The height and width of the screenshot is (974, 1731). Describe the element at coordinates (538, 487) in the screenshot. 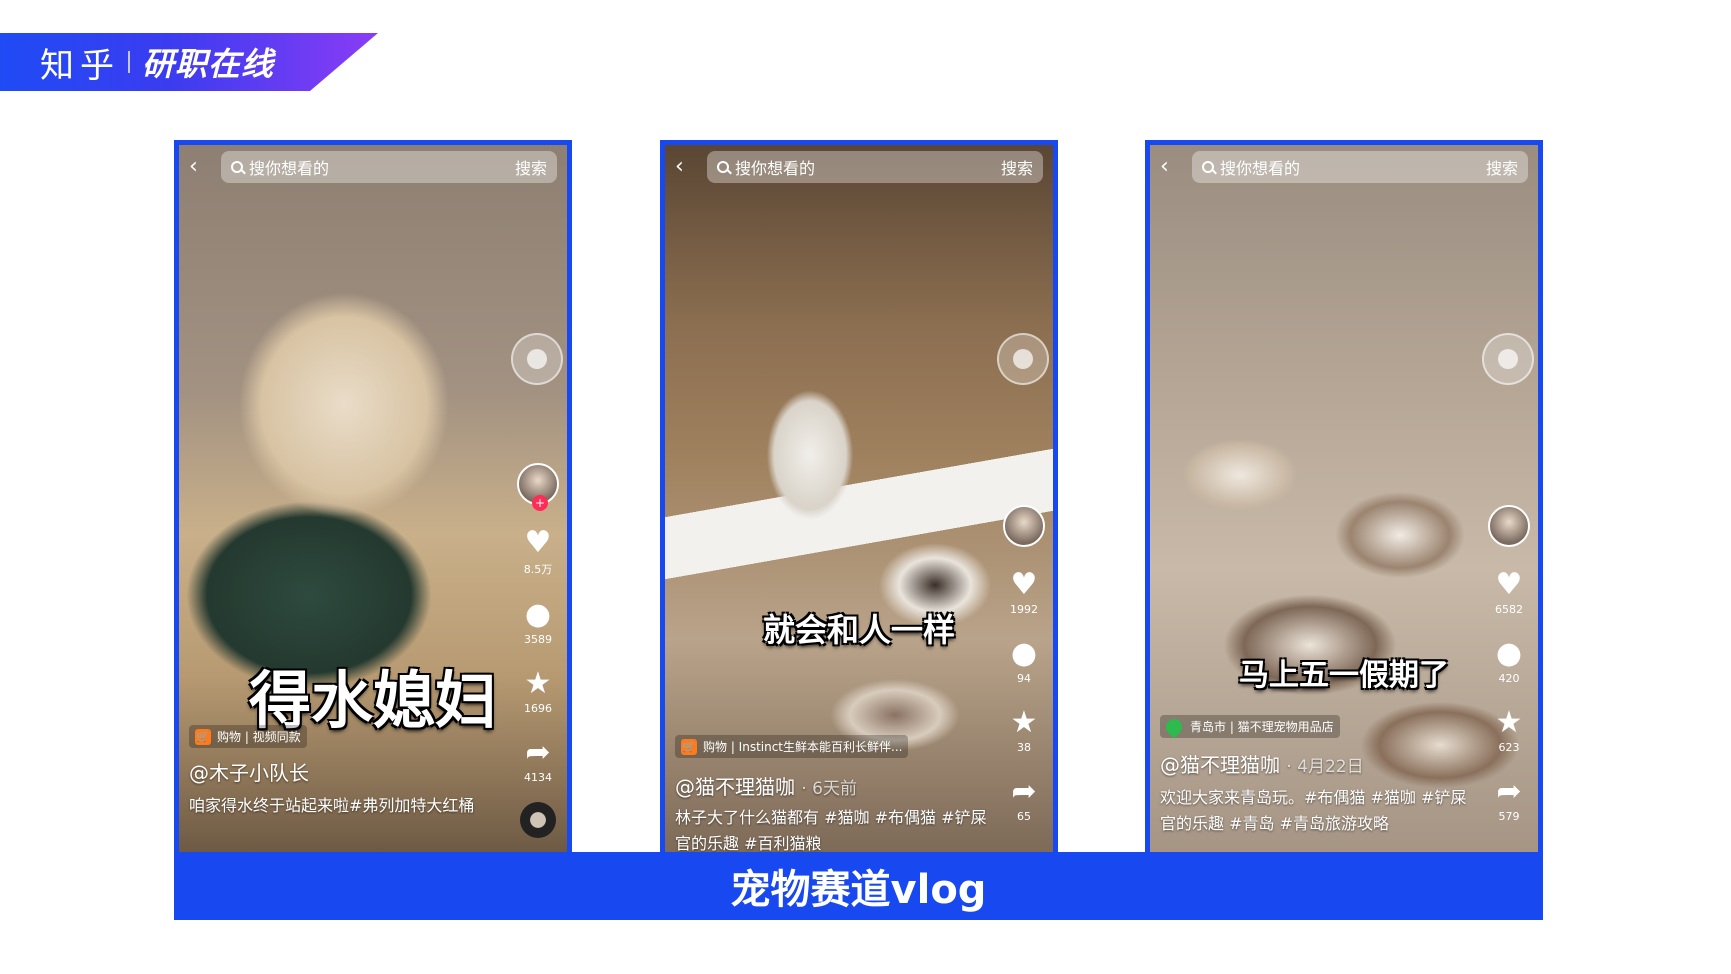

I see `avatar: +` at that location.